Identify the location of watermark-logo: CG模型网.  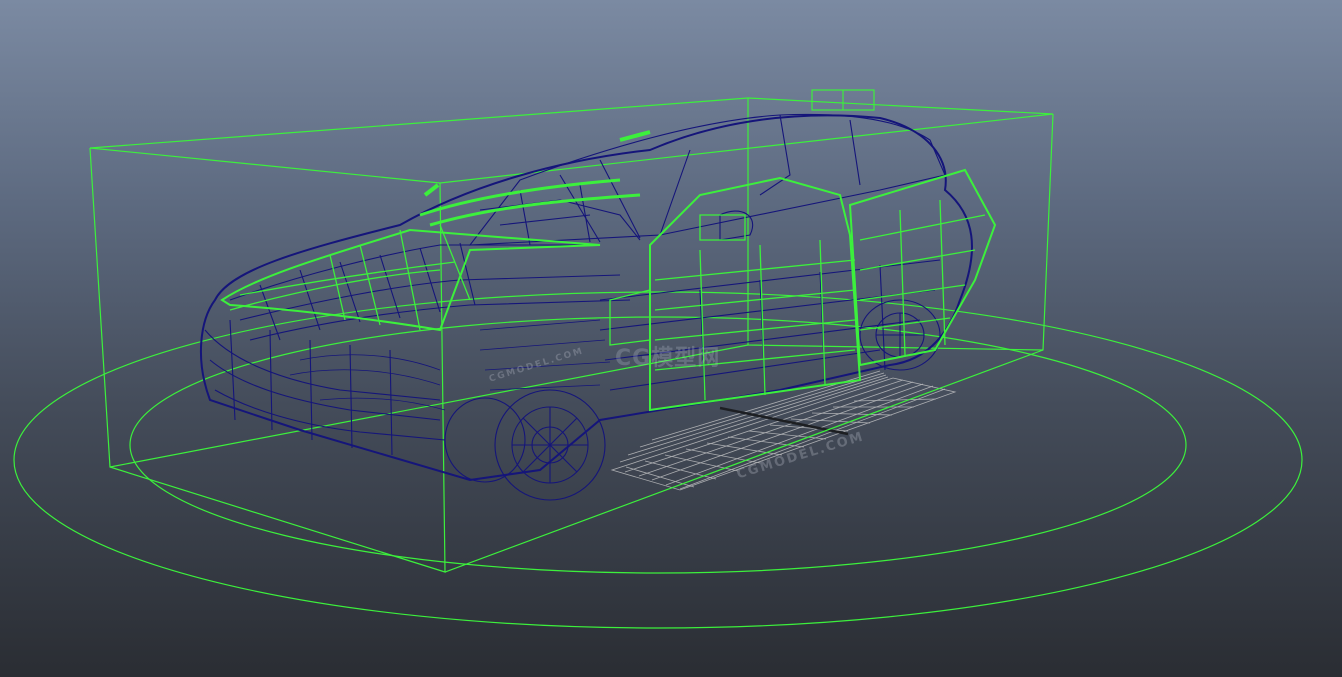
(668, 358).